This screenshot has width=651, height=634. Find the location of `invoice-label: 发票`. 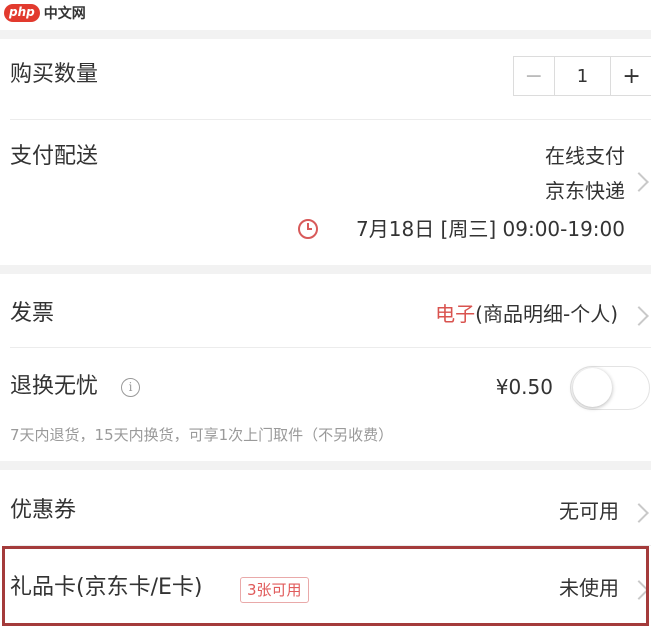

invoice-label: 发票 is located at coordinates (32, 313).